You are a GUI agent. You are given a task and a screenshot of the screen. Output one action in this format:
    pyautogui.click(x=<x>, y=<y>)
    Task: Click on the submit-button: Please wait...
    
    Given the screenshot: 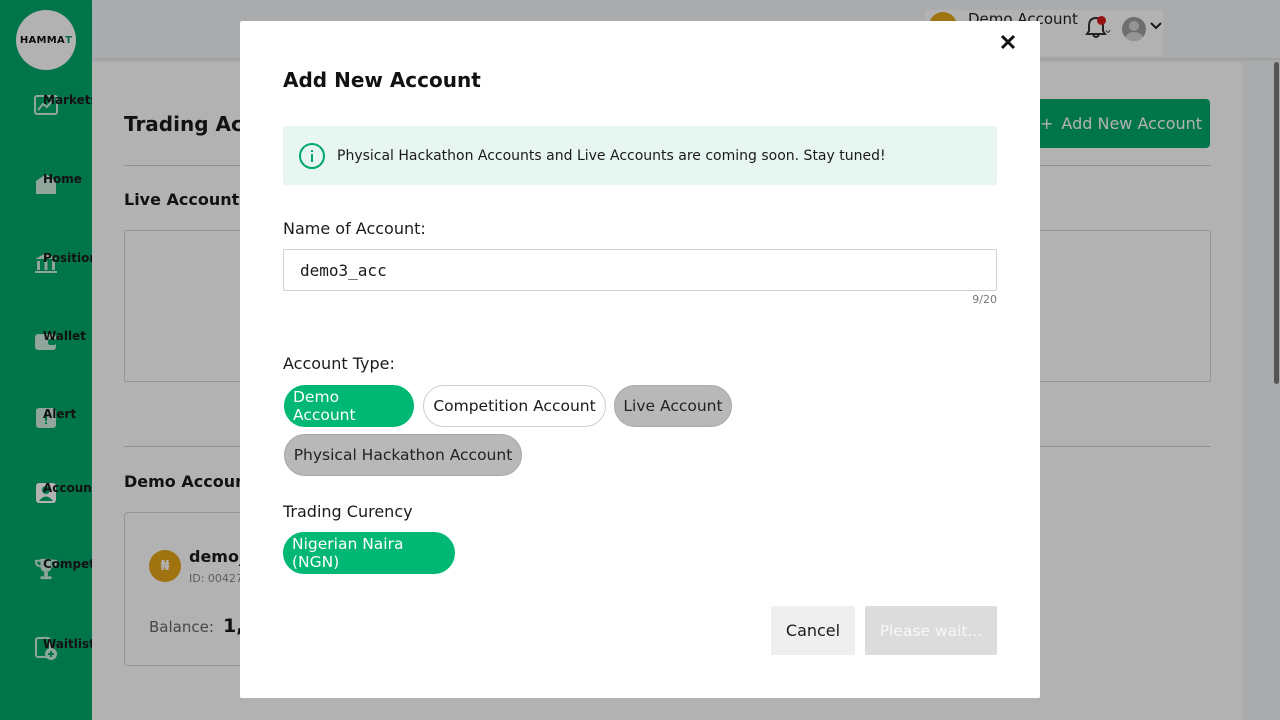 What is the action you would take?
    pyautogui.click(x=931, y=630)
    